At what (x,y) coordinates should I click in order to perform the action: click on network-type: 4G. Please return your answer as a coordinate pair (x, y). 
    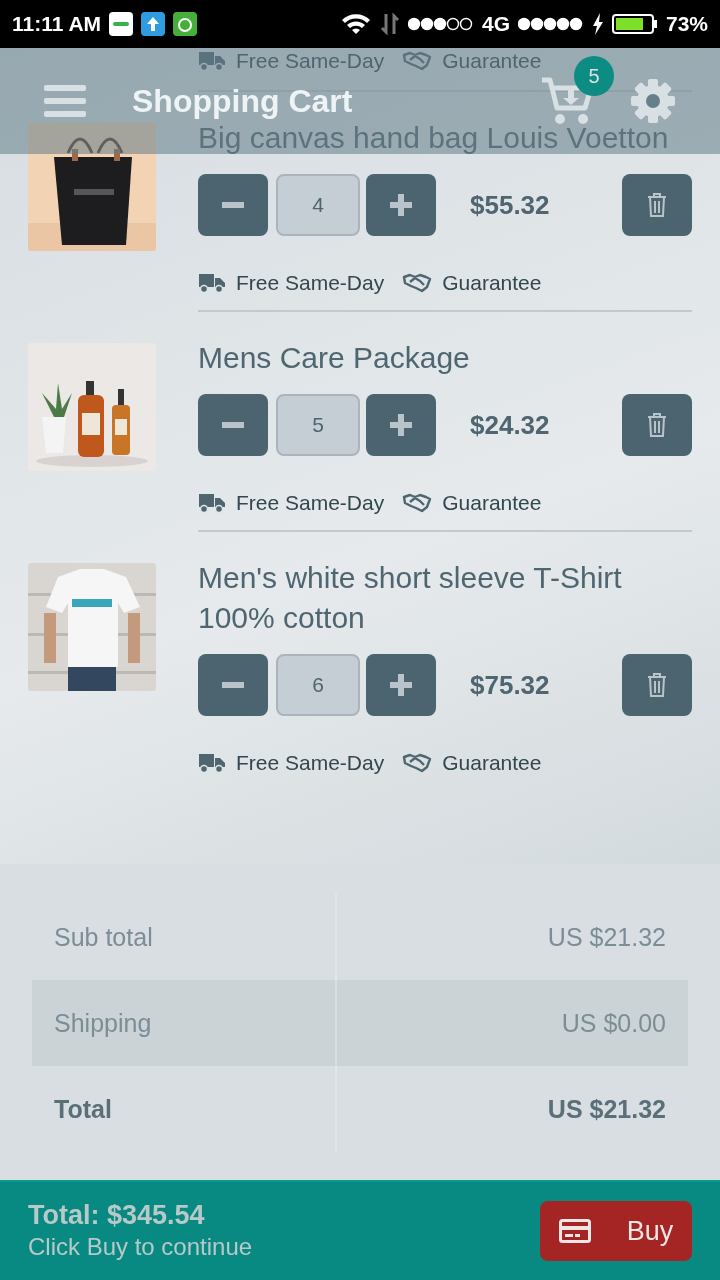
    Looking at the image, I should click on (495, 24).